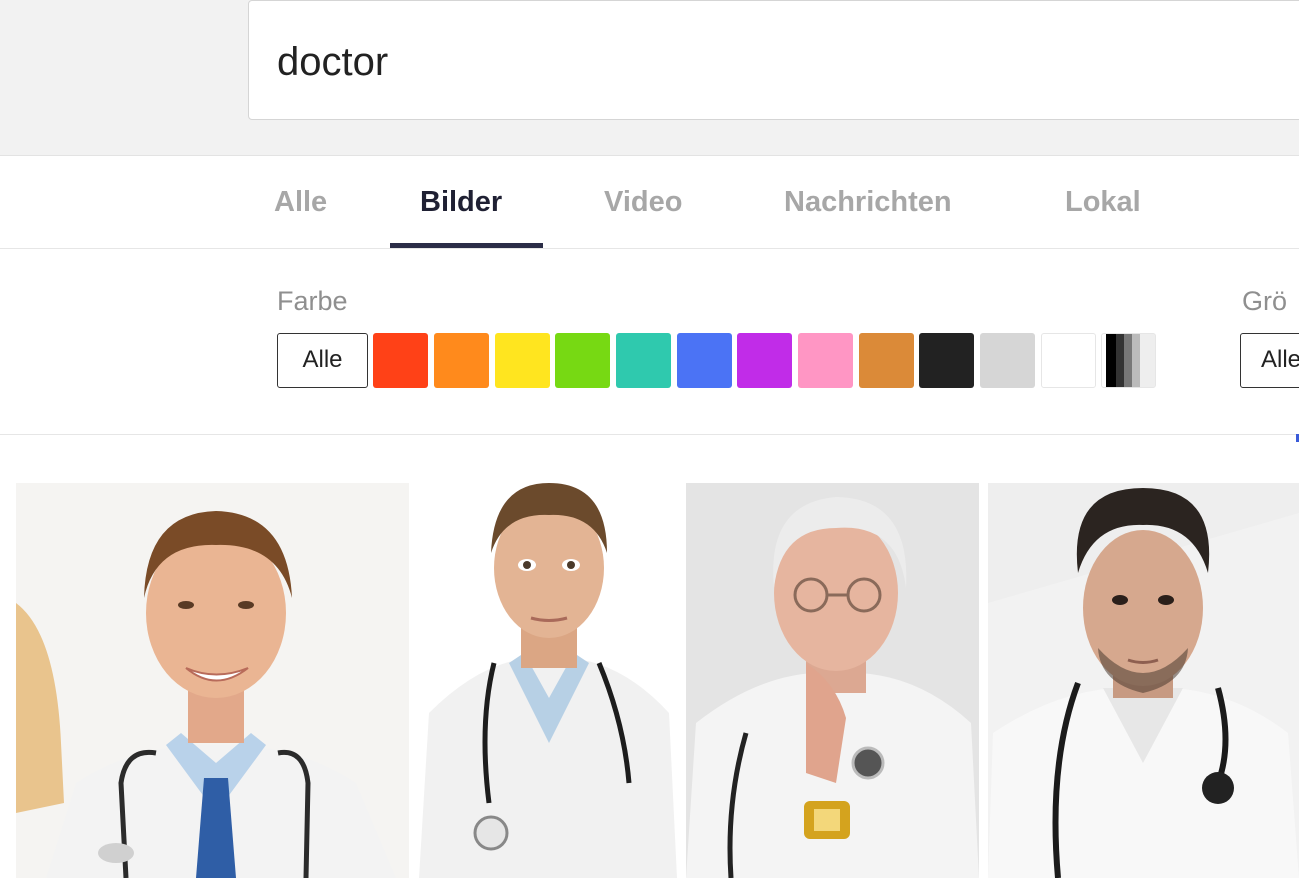 The image size is (1299, 878). I want to click on color-swatch-blue, so click(704, 360).